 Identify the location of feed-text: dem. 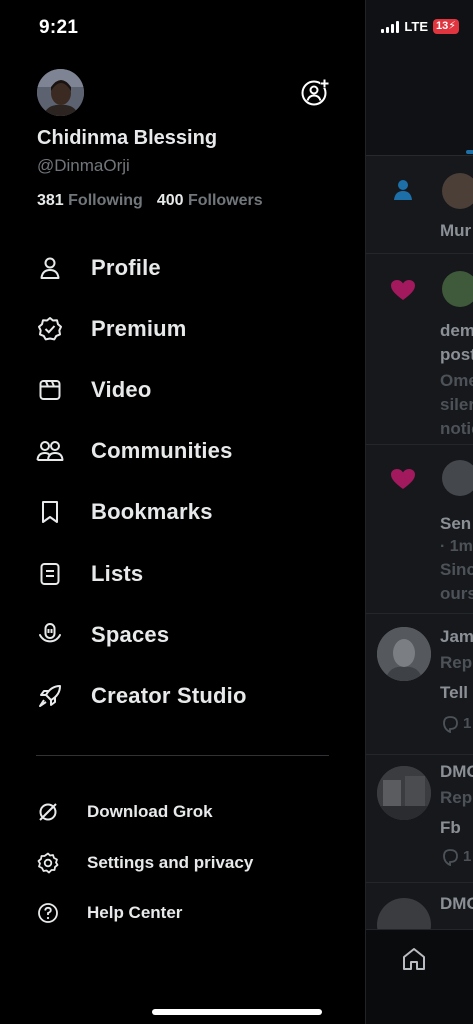
(456, 330).